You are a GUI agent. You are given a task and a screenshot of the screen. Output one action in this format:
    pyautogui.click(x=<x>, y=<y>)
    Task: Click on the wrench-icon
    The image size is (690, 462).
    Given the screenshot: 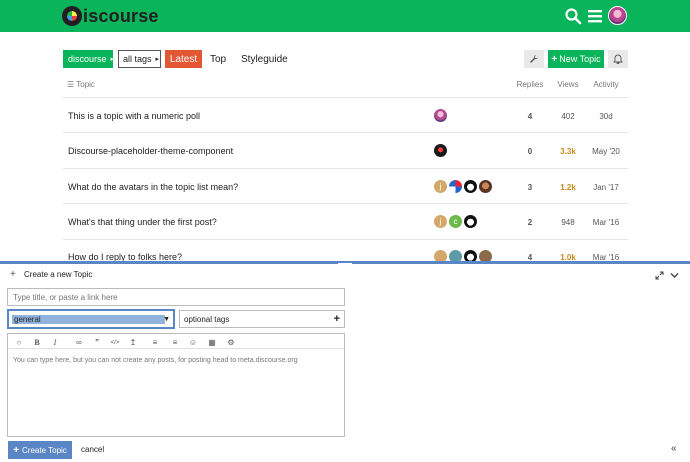 What is the action you would take?
    pyautogui.click(x=534, y=59)
    